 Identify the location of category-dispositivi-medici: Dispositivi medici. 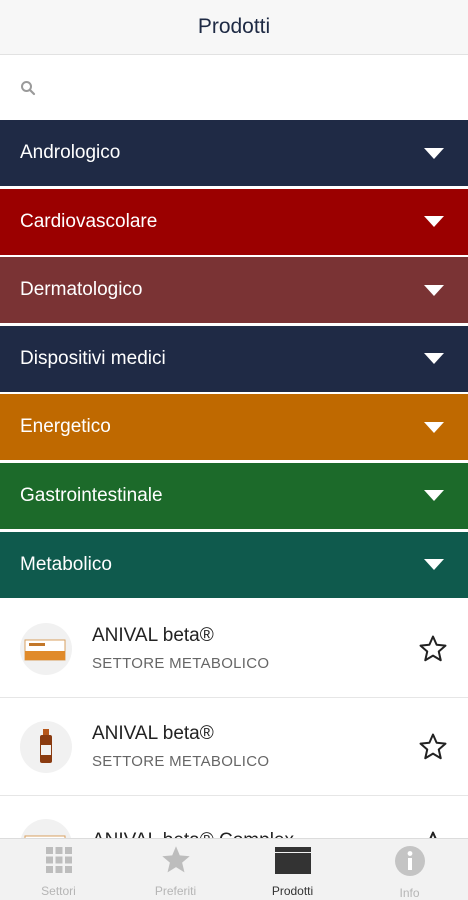
(234, 358).